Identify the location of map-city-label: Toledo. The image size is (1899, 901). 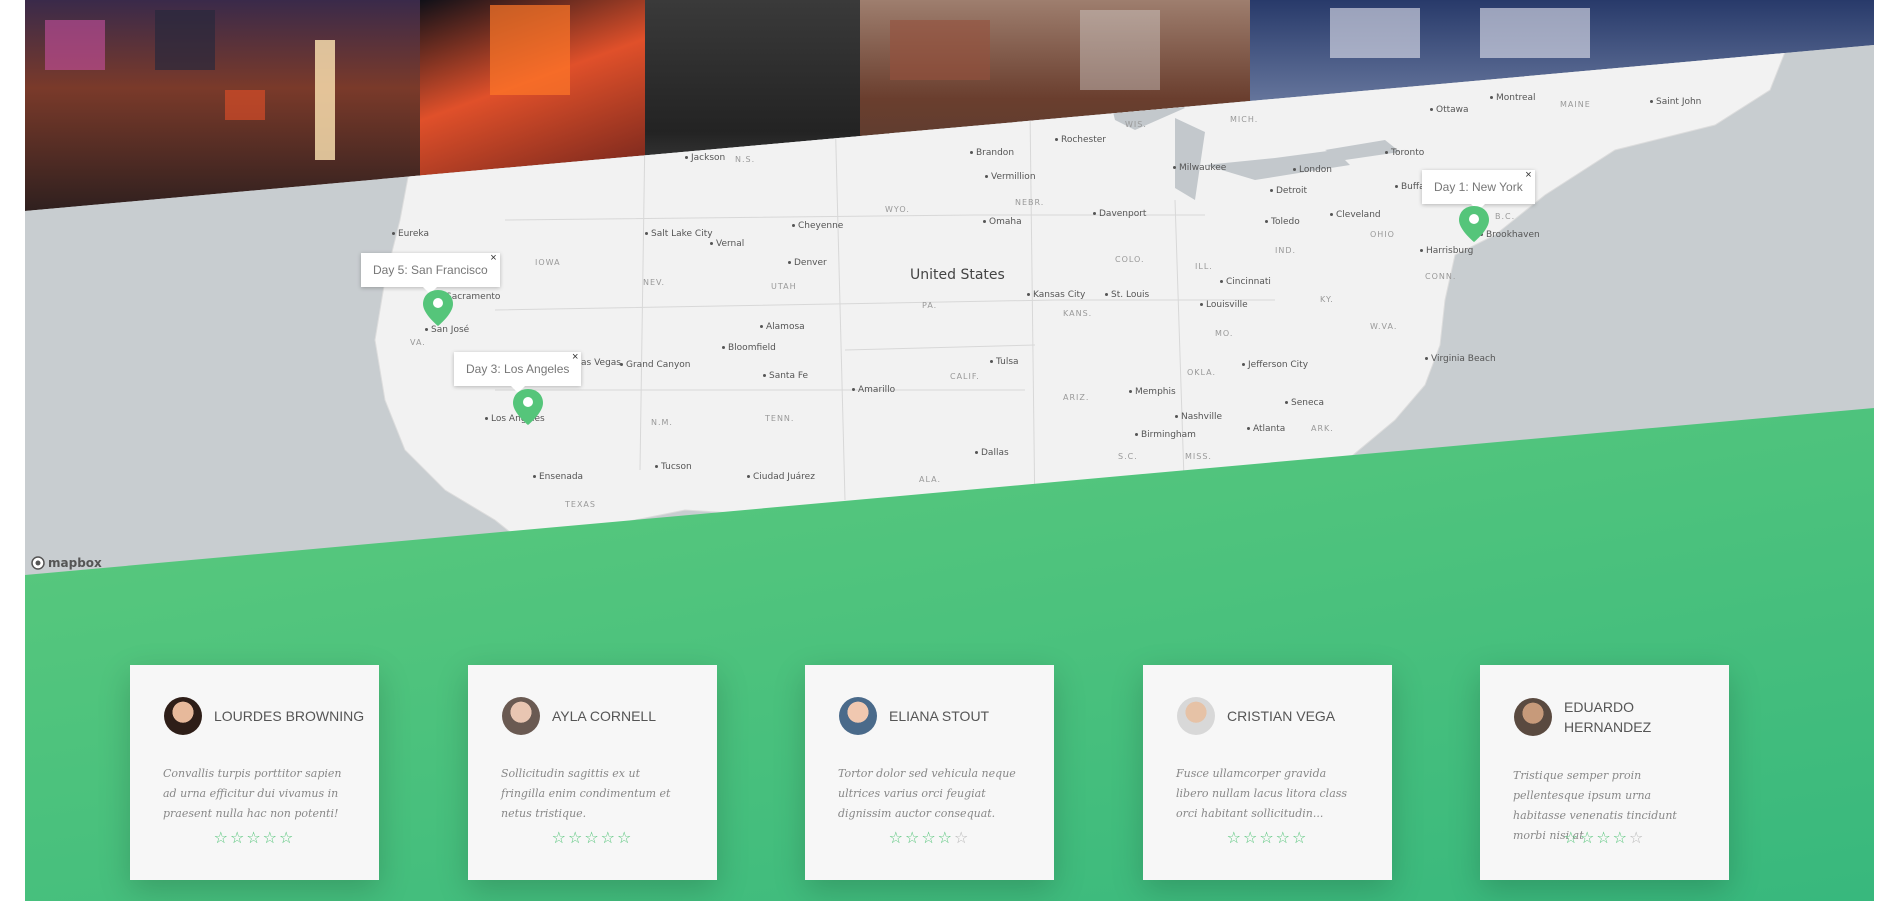
(1282, 222).